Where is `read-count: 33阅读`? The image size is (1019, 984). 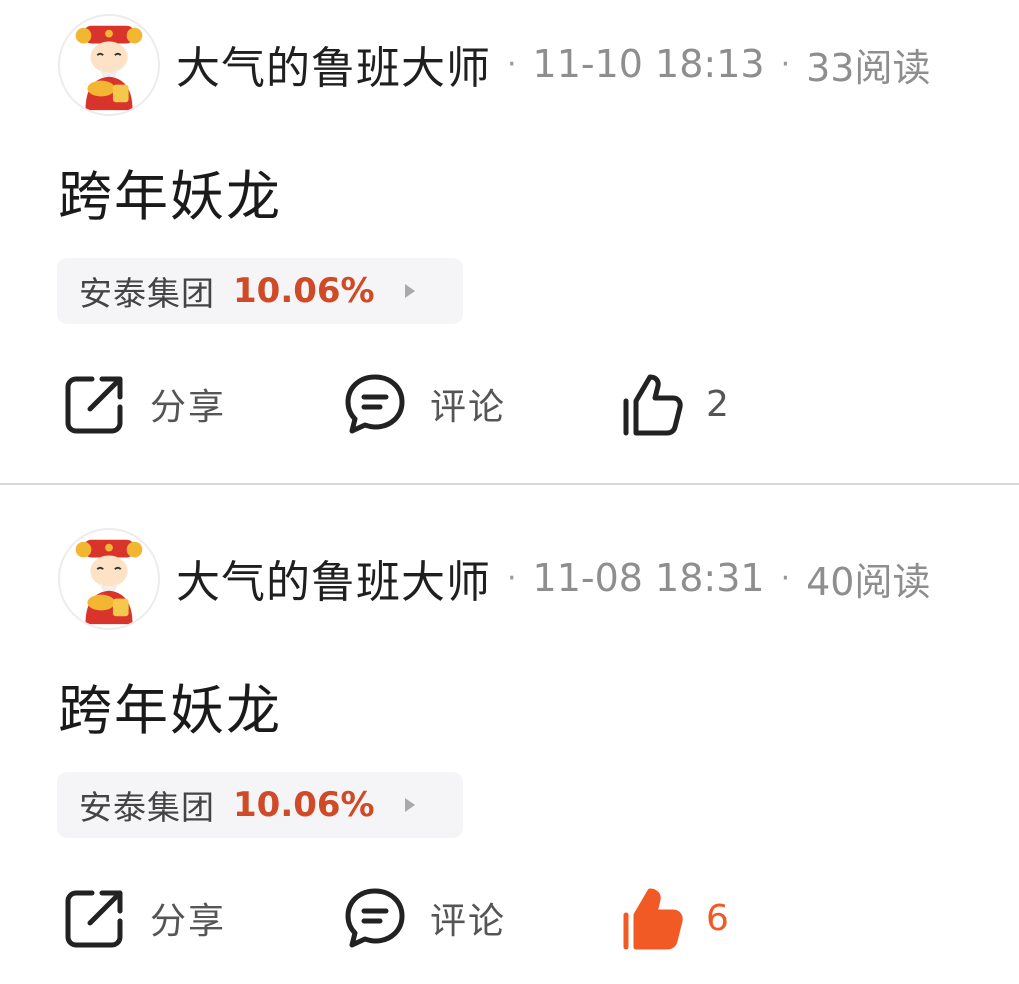
read-count: 33阅读 is located at coordinates (868, 67).